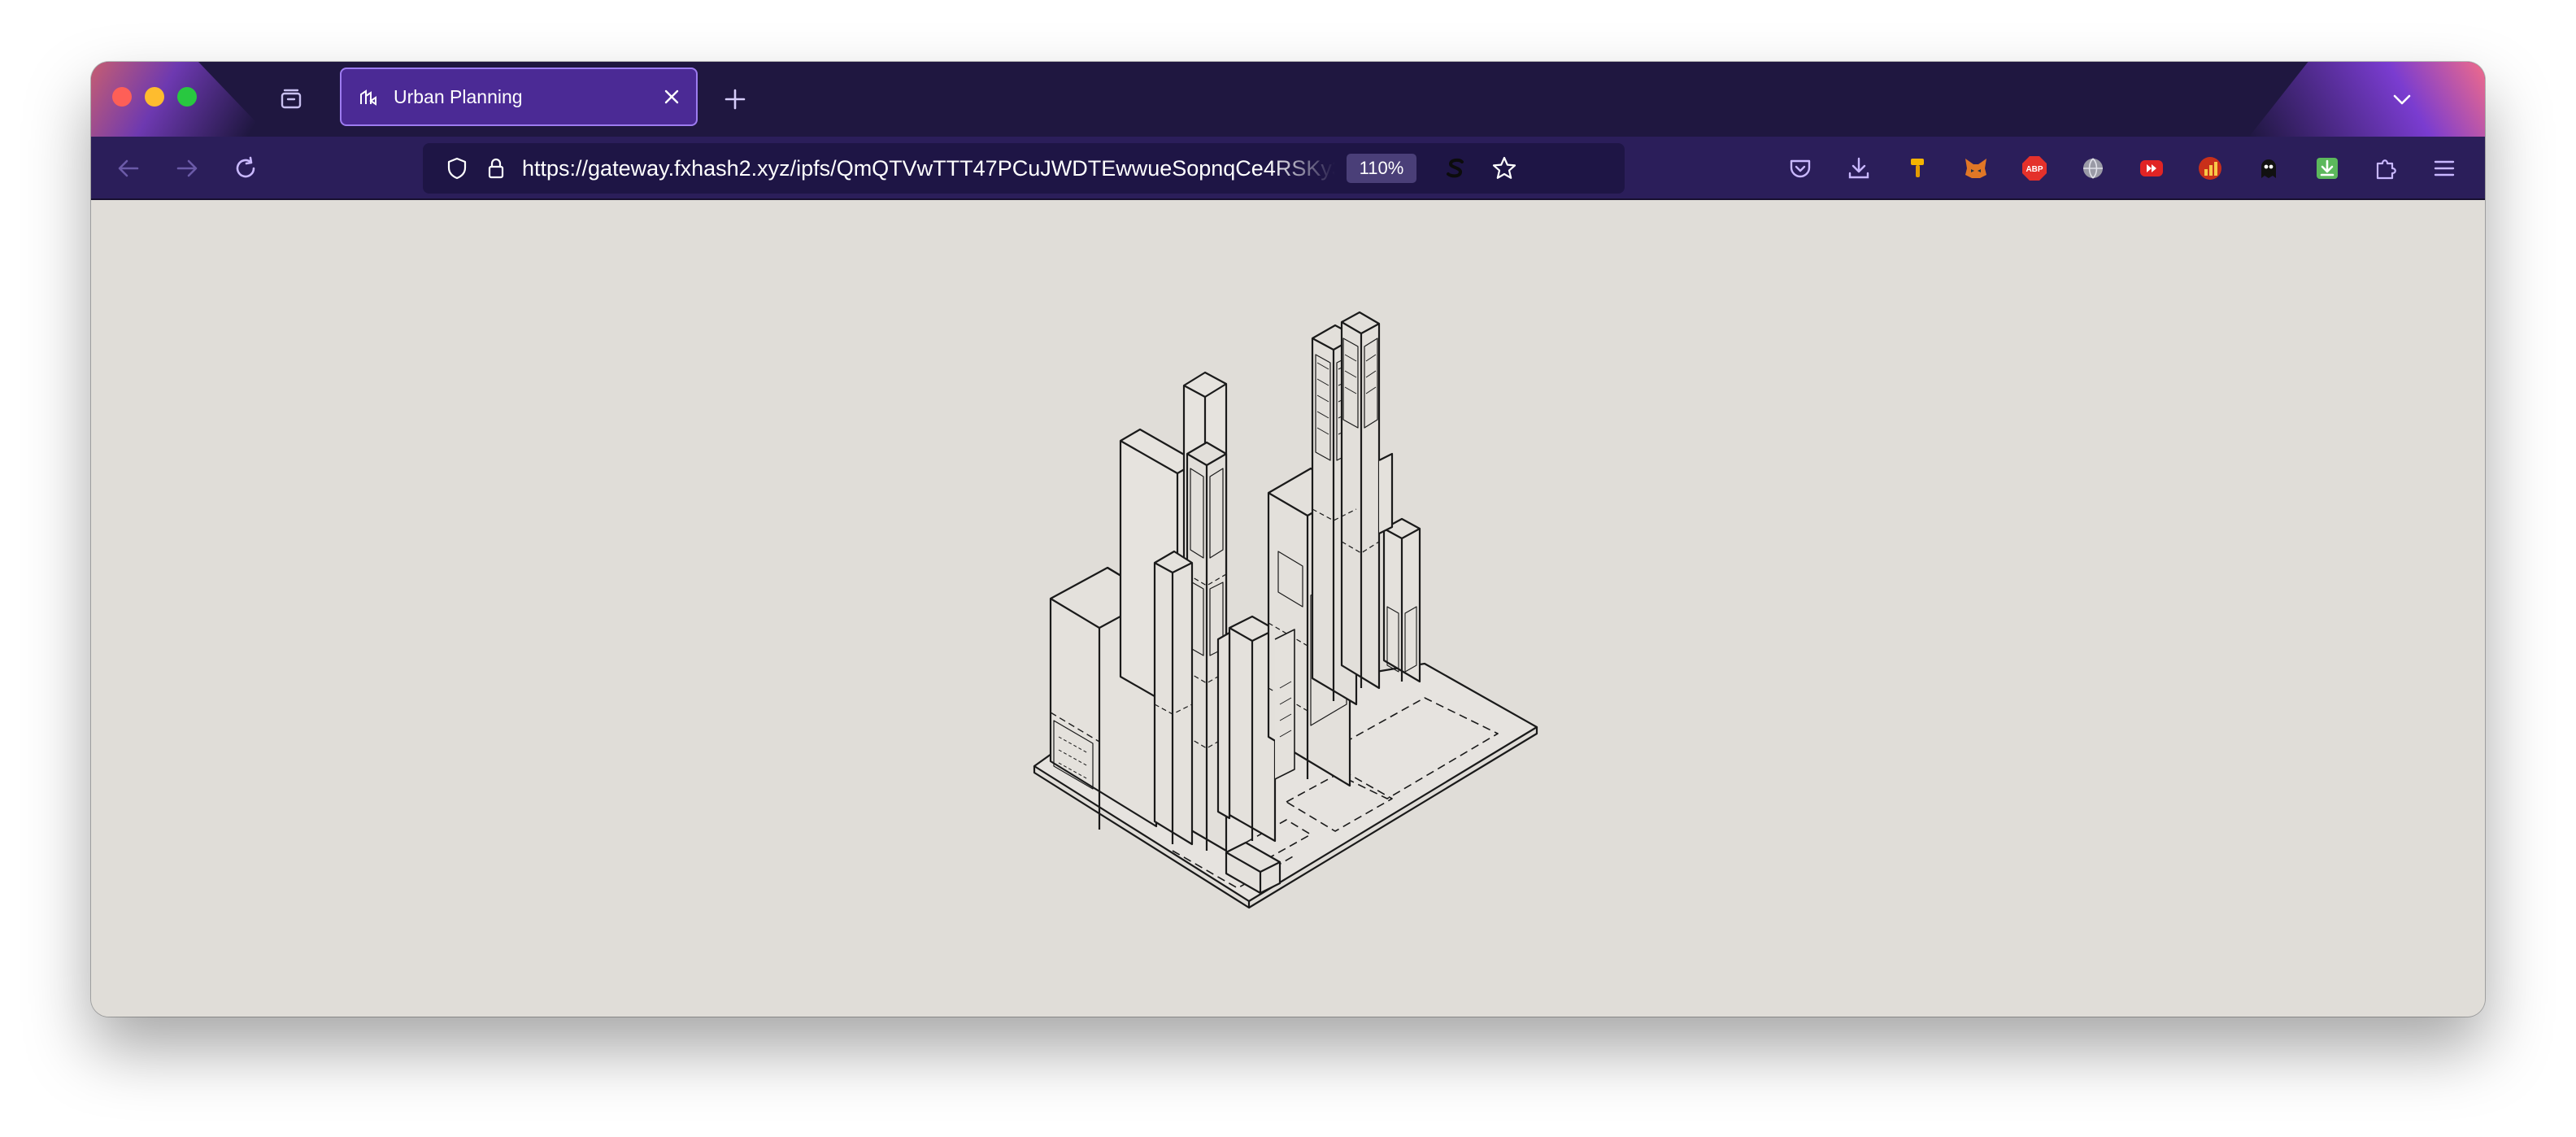 The width and height of the screenshot is (2576, 1137). I want to click on lock-icon, so click(496, 168).